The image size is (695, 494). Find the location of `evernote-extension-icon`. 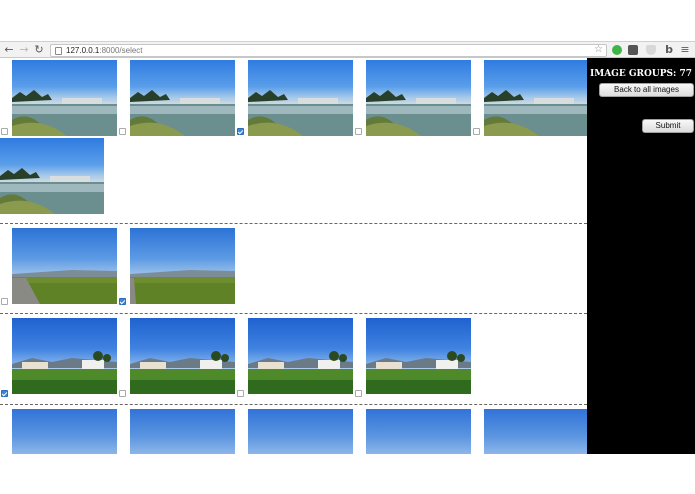

evernote-extension-icon is located at coordinates (617, 50).